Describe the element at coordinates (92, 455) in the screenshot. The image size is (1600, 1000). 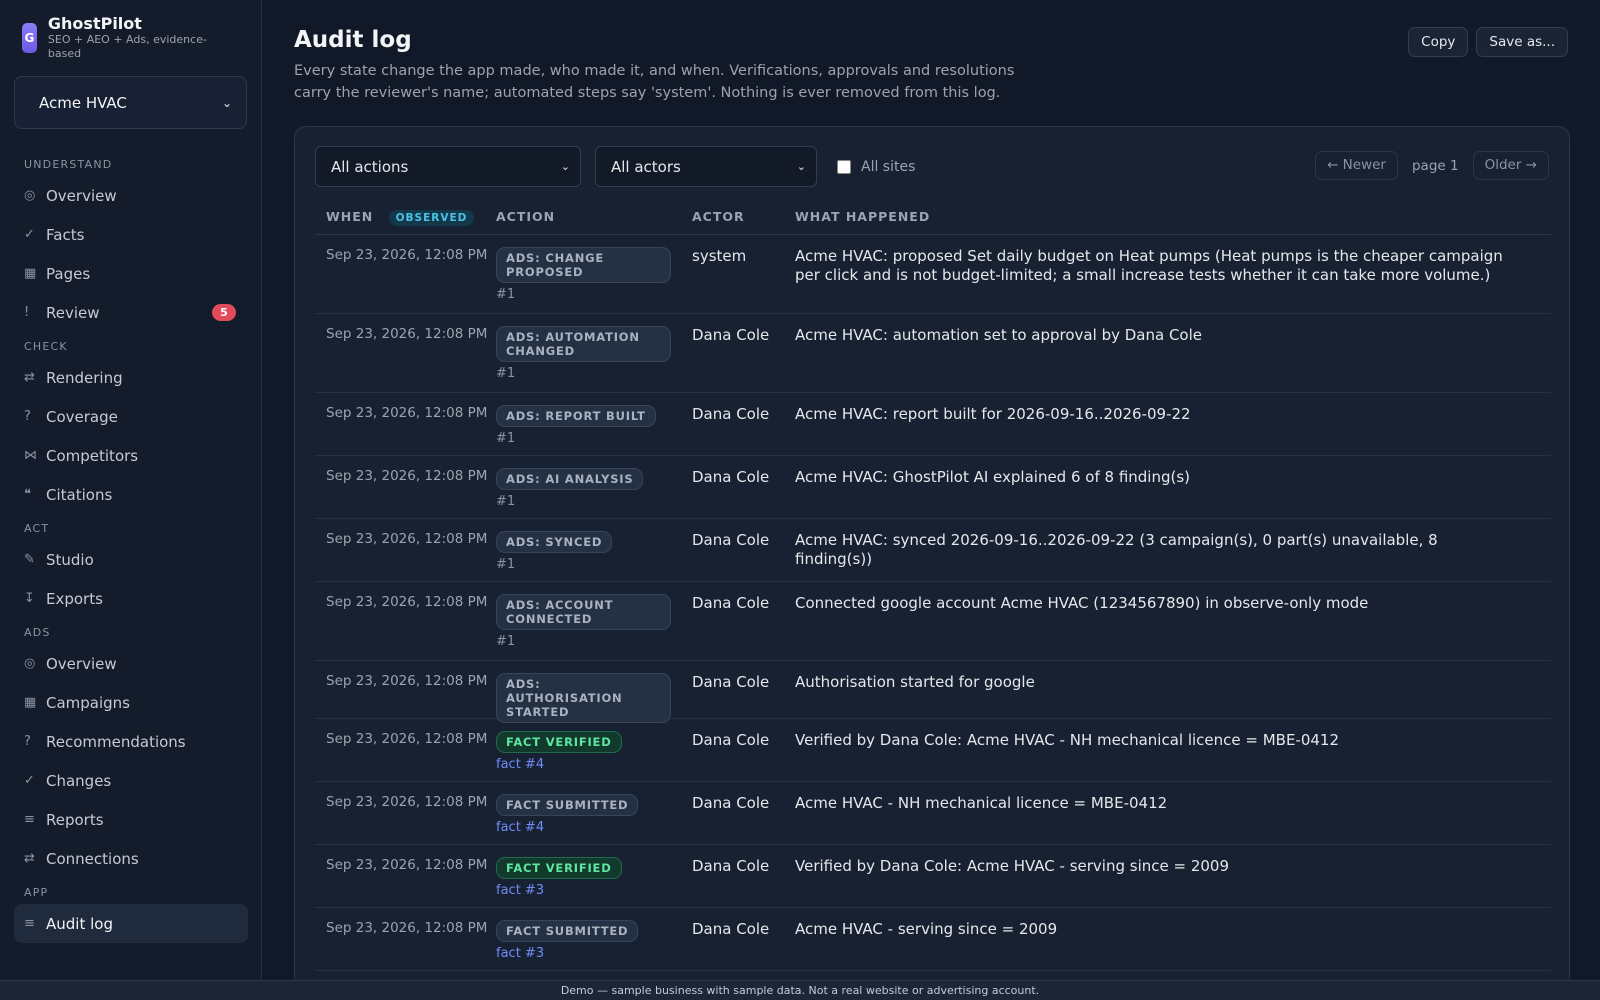
I see `sidebar-item-label: Competitors` at that location.